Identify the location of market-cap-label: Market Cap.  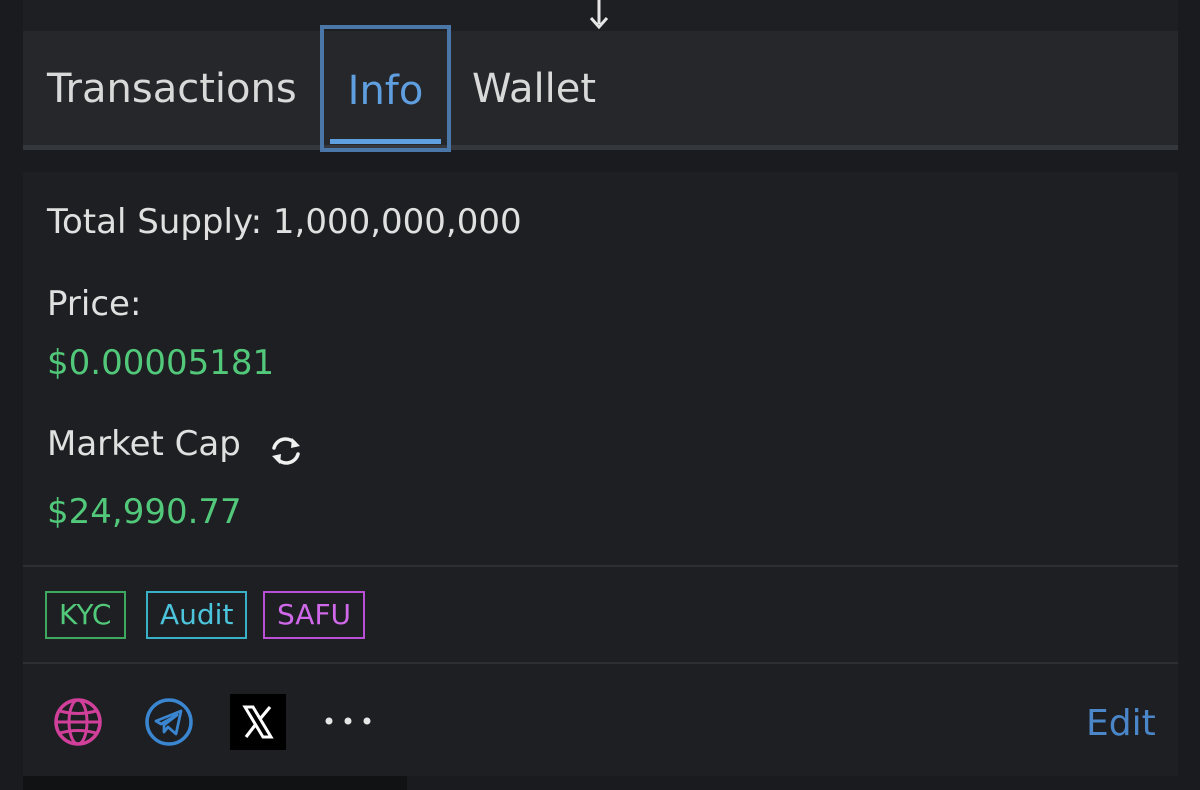
(144, 444).